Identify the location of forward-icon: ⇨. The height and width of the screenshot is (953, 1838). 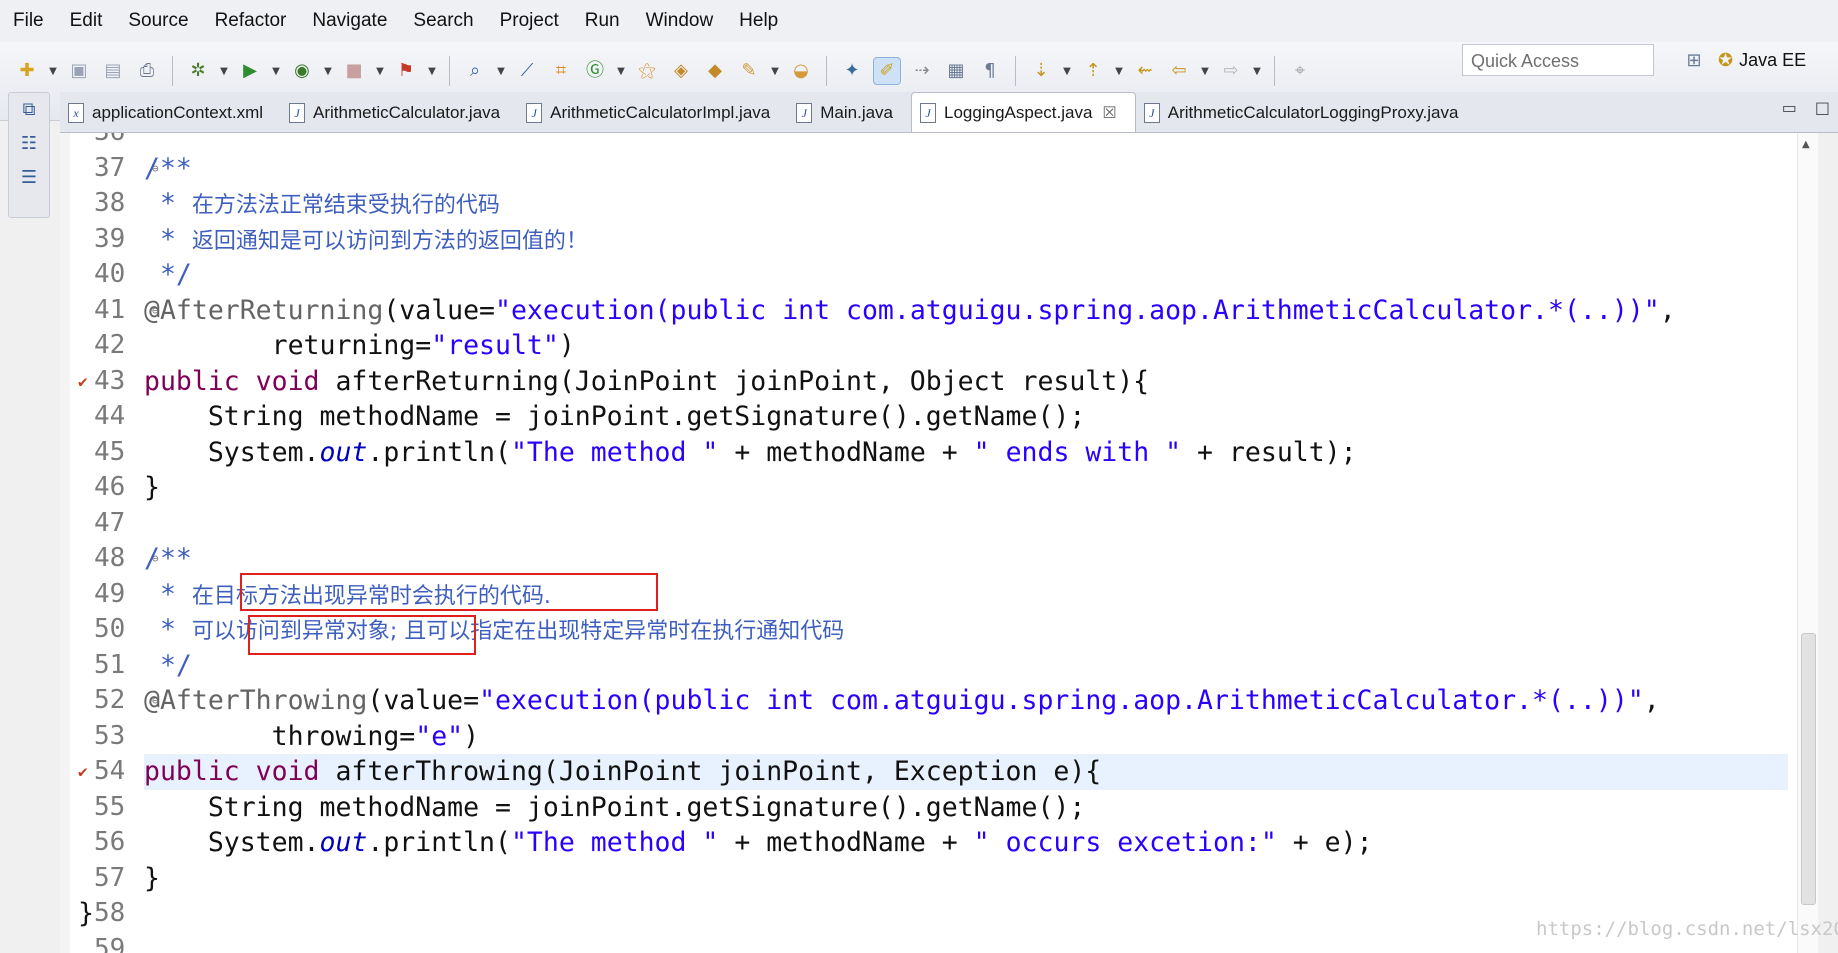
(1231, 71).